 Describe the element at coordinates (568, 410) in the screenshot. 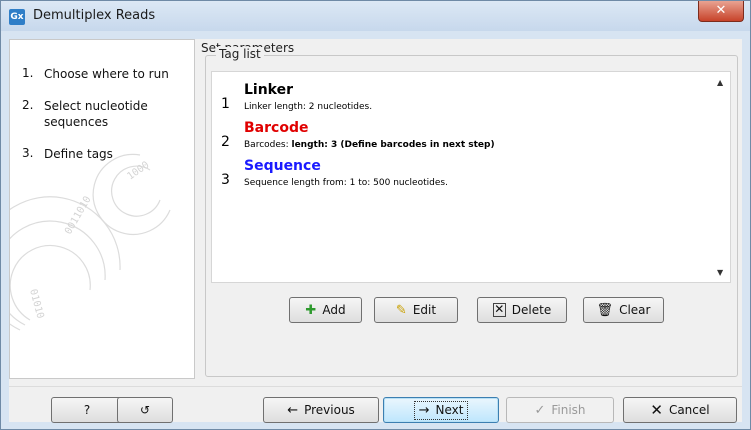

I see `button-label: Finish` at that location.